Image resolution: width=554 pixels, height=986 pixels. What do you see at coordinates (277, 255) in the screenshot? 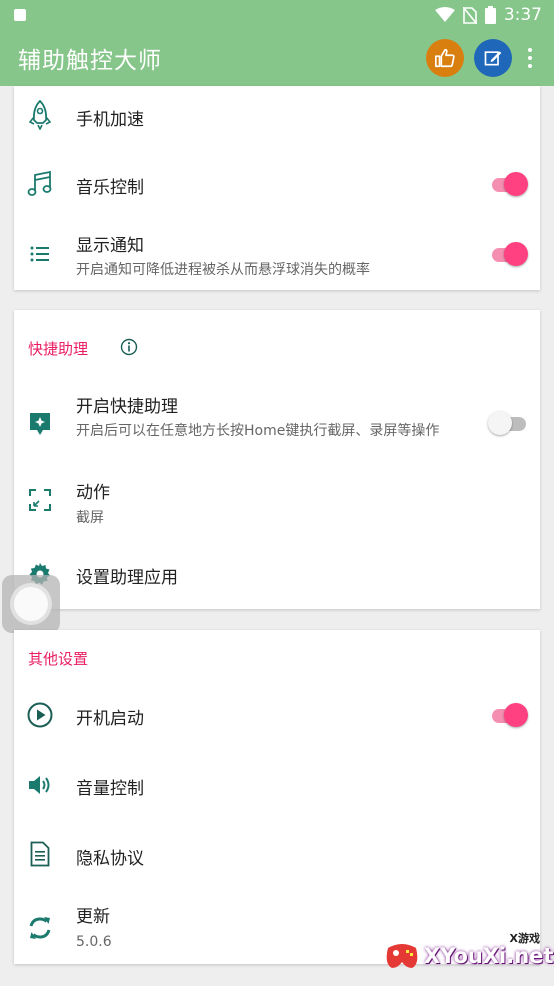
I see `row-show-notification: 显示通知 开启通知可降低进程被杀从而悬浮球消失的概率` at bounding box center [277, 255].